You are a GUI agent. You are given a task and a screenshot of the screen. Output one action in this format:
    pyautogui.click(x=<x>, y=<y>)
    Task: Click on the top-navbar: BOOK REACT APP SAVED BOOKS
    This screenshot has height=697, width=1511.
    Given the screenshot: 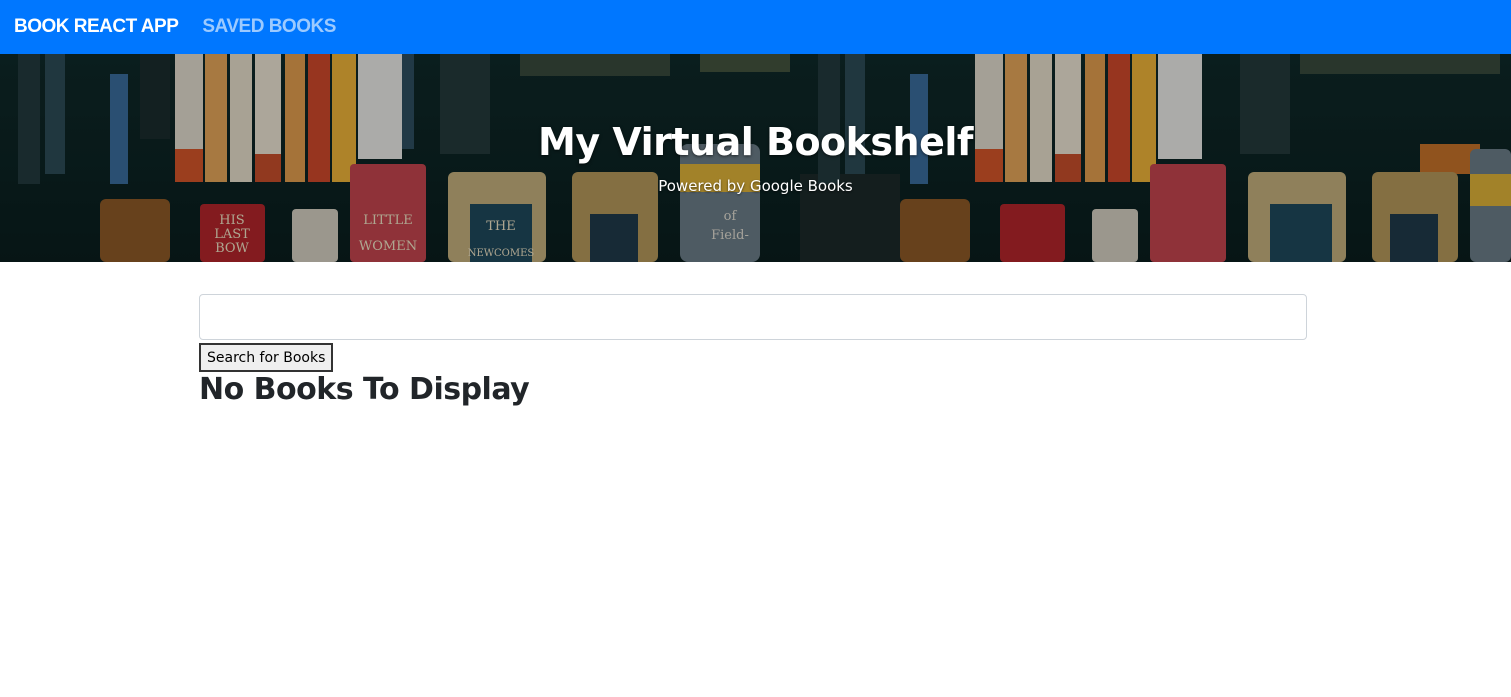 What is the action you would take?
    pyautogui.click(x=755, y=27)
    